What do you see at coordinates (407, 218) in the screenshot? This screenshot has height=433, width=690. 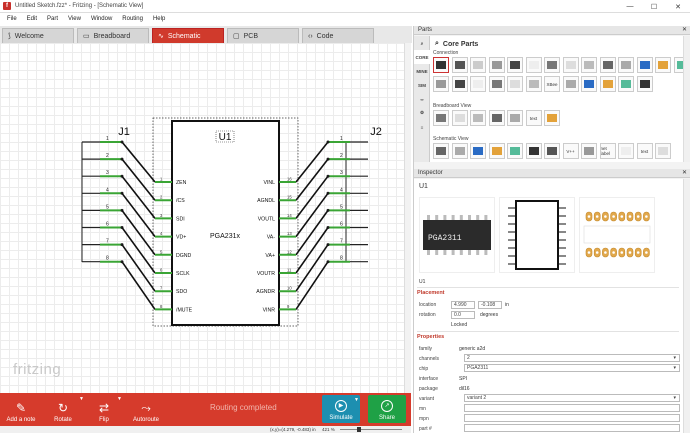 I see `canvas-scrollbar` at bounding box center [407, 218].